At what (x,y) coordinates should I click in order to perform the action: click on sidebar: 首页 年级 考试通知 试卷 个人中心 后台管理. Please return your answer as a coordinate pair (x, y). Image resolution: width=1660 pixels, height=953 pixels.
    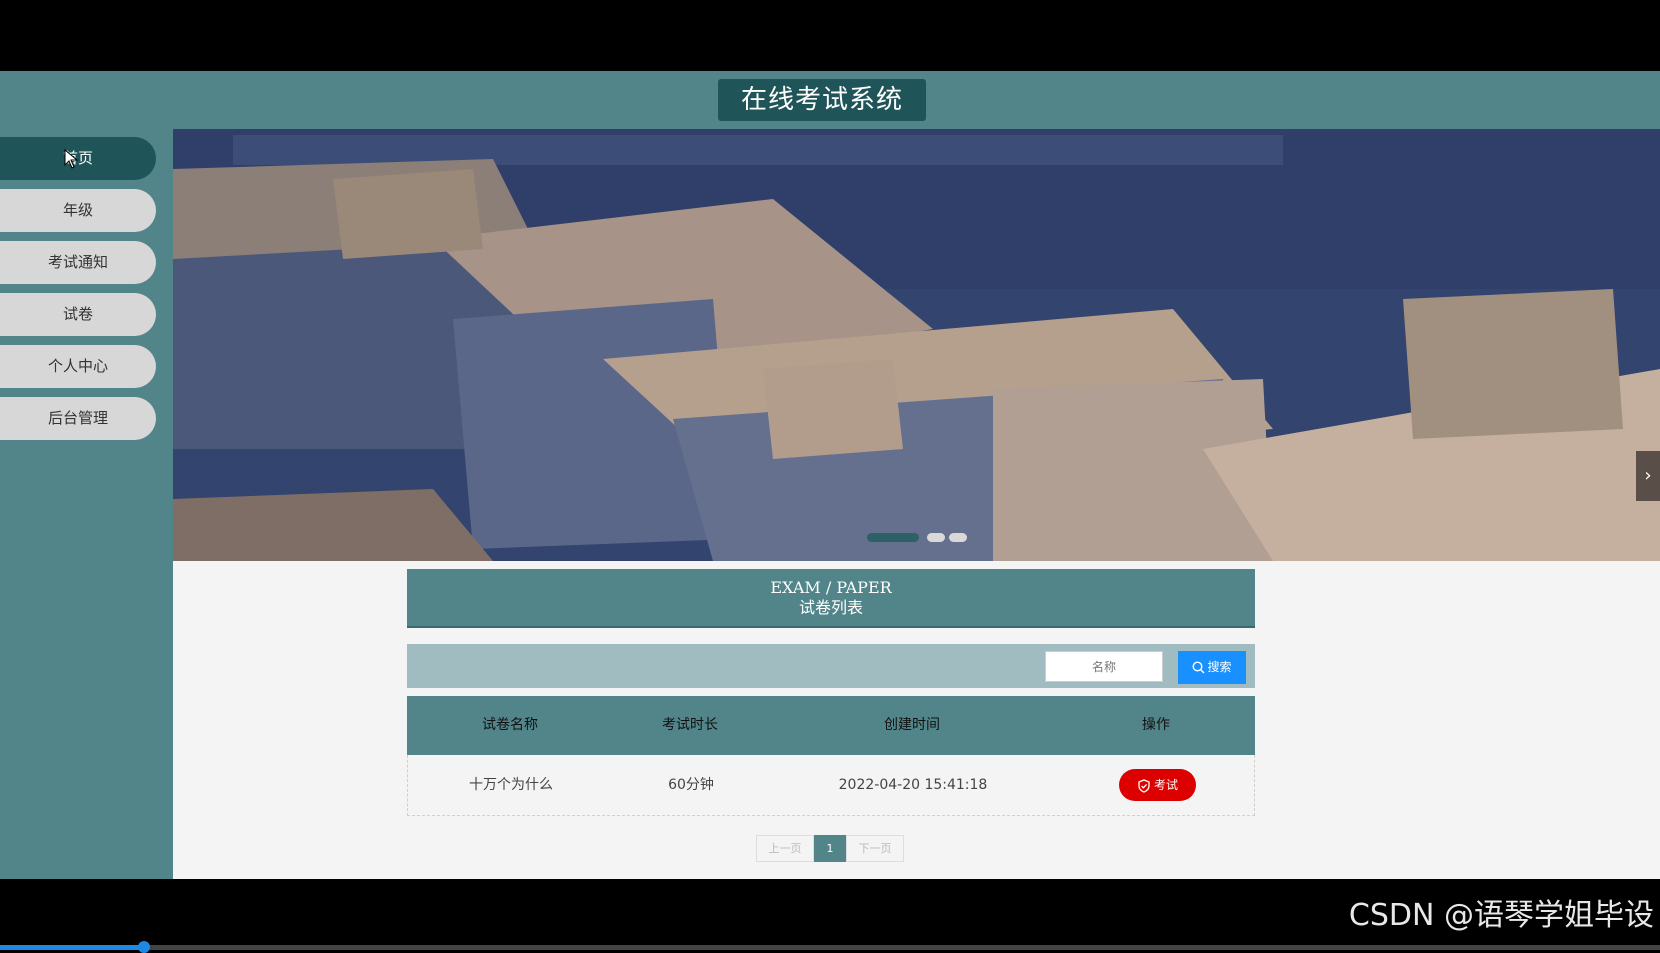
    Looking at the image, I should click on (86, 504).